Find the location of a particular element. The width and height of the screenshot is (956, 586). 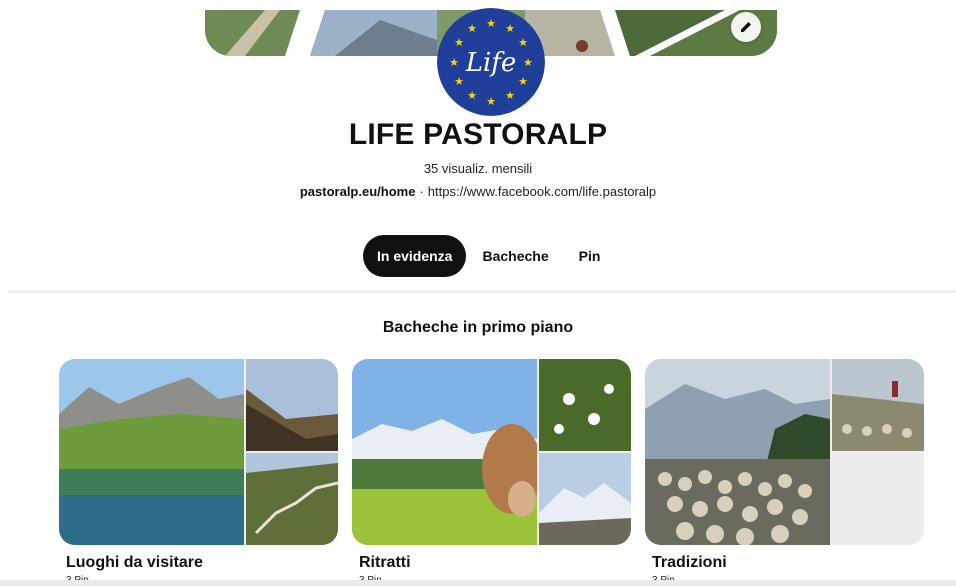

profile-name: LIFE PASTORALP is located at coordinates (478, 134).